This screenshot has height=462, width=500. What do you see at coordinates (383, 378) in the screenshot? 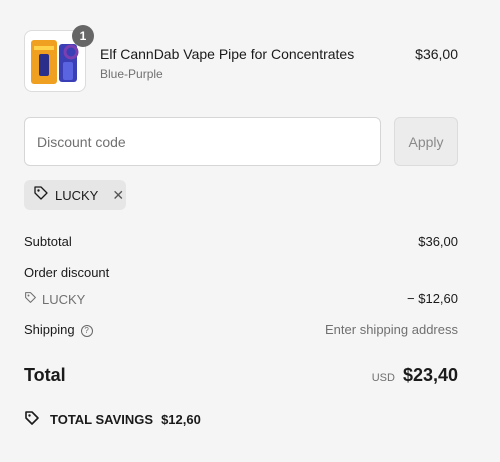
I see `currency-code: USD` at bounding box center [383, 378].